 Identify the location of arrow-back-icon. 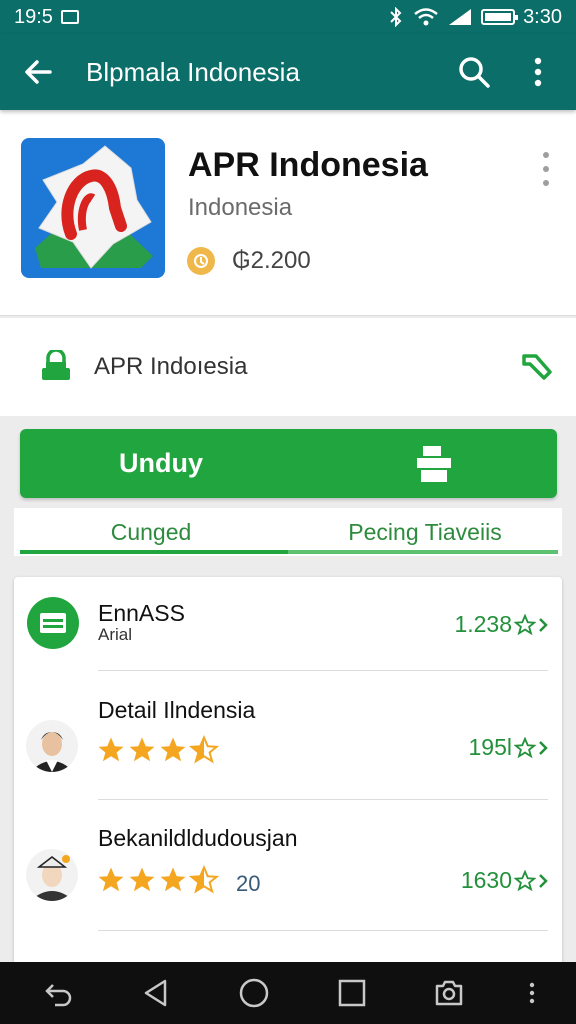
(38, 72).